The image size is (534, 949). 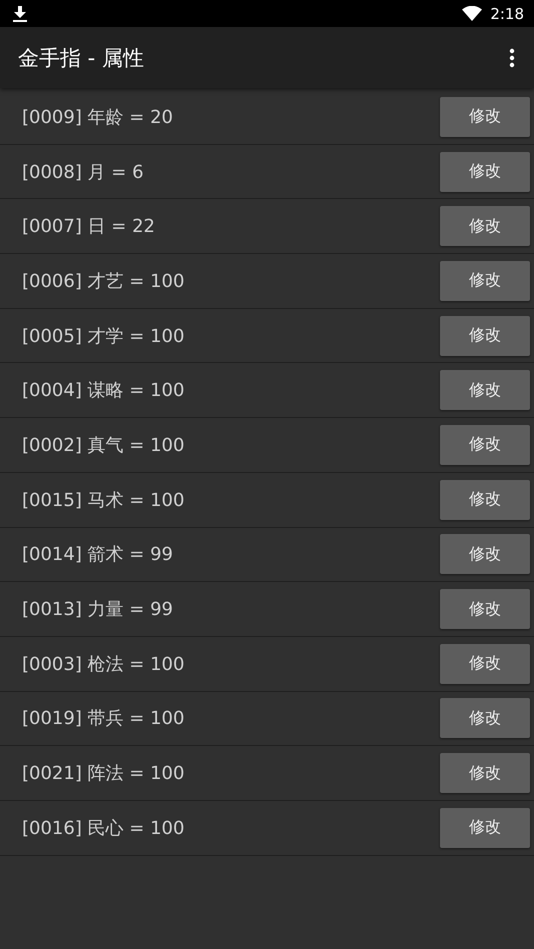 What do you see at coordinates (103, 664) in the screenshot?
I see `attribute-label: [0003] 枪法 = 100` at bounding box center [103, 664].